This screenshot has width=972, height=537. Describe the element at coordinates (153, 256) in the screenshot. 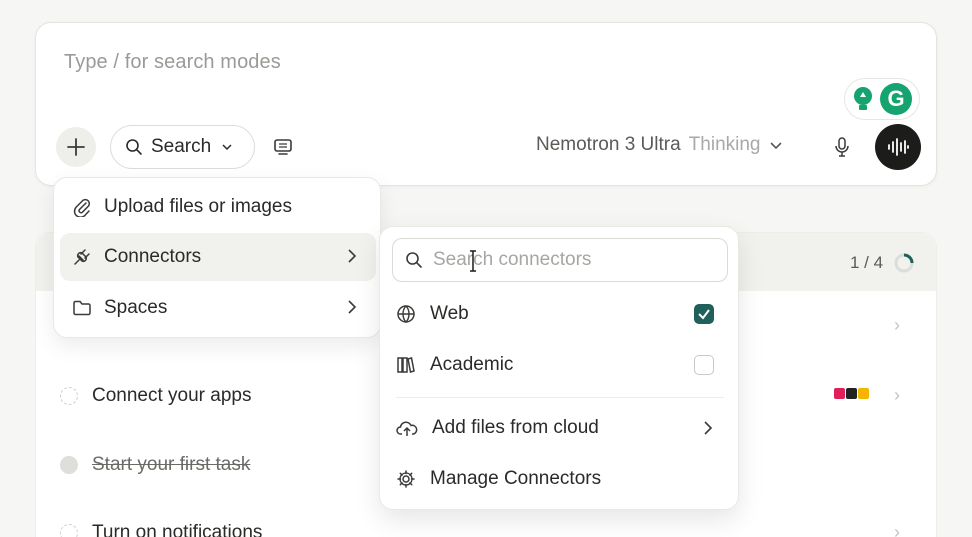

I see `menu-item-label: Connectors` at that location.